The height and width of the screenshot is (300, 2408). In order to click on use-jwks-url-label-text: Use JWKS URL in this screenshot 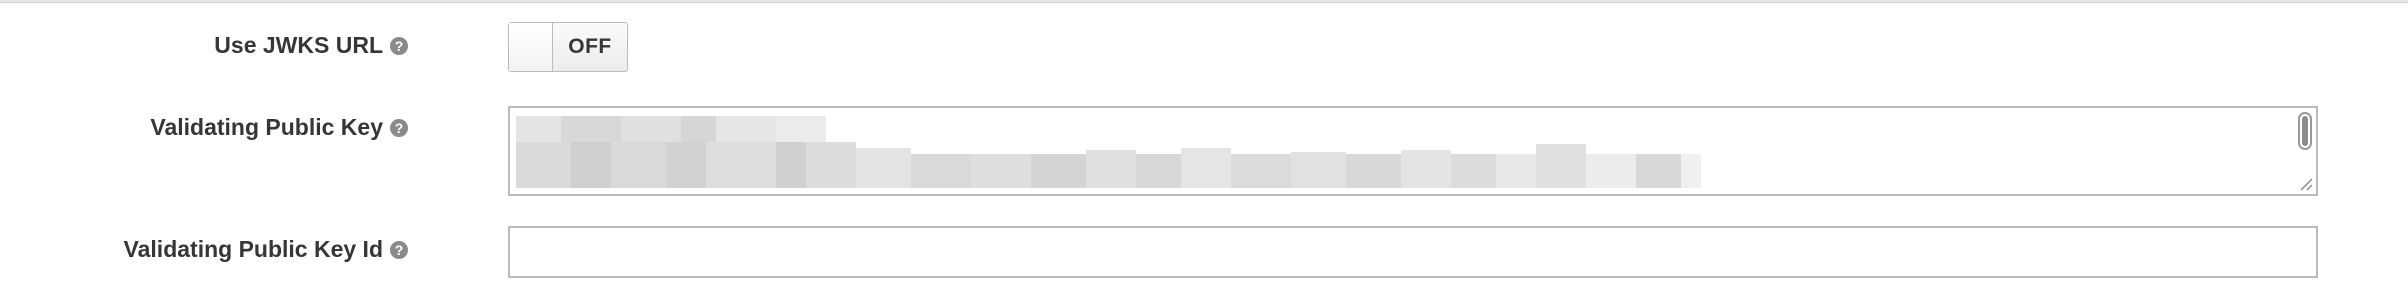, I will do `click(298, 45)`.